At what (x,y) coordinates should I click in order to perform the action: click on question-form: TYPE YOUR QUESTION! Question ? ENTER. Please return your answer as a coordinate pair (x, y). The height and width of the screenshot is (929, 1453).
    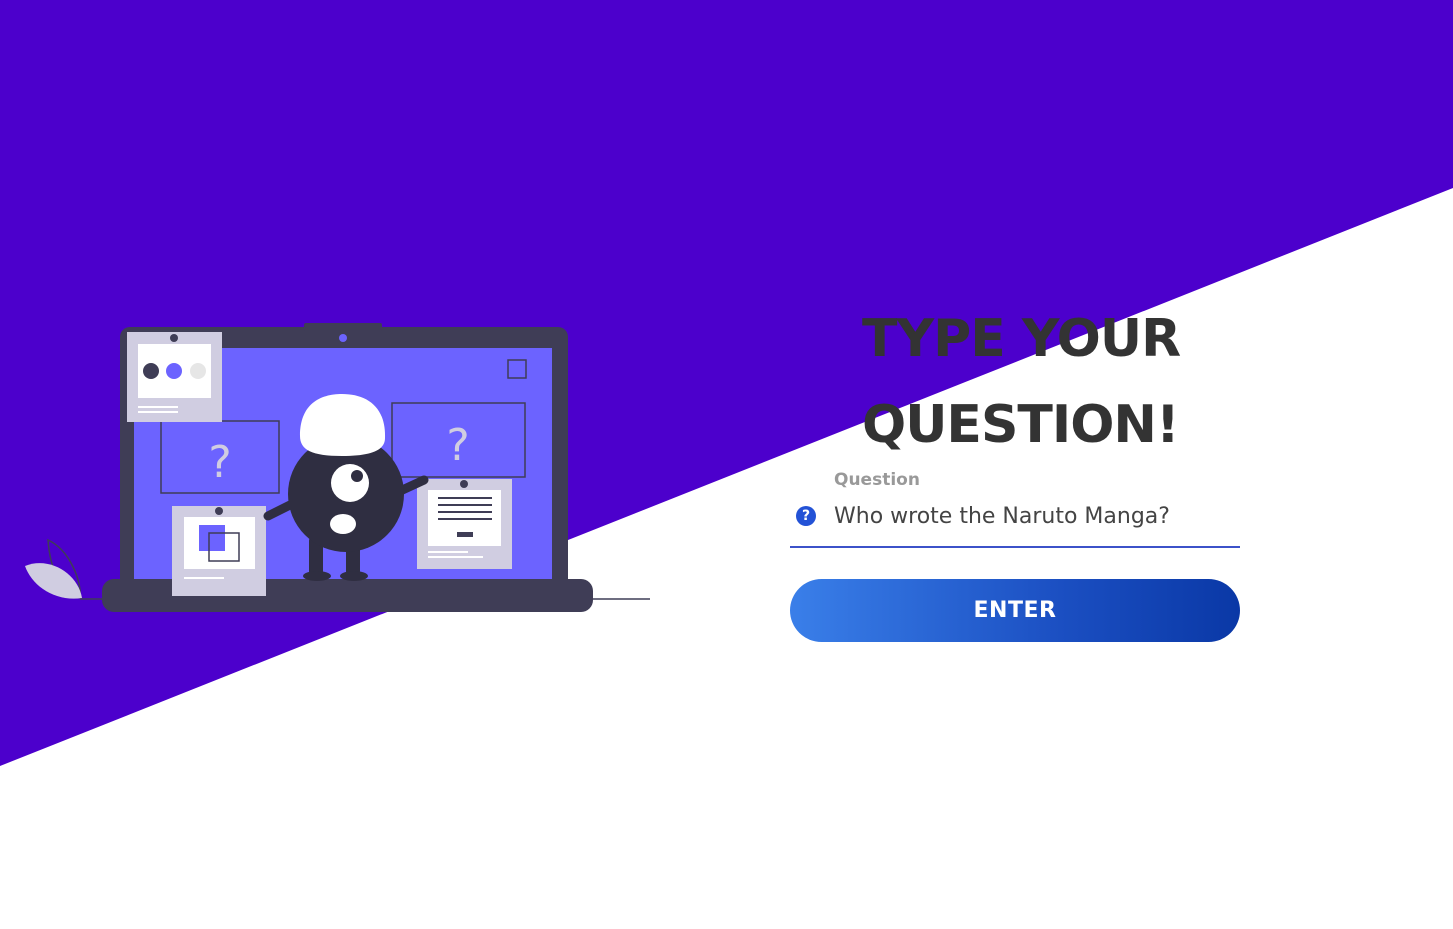
    Looking at the image, I should click on (1015, 469).